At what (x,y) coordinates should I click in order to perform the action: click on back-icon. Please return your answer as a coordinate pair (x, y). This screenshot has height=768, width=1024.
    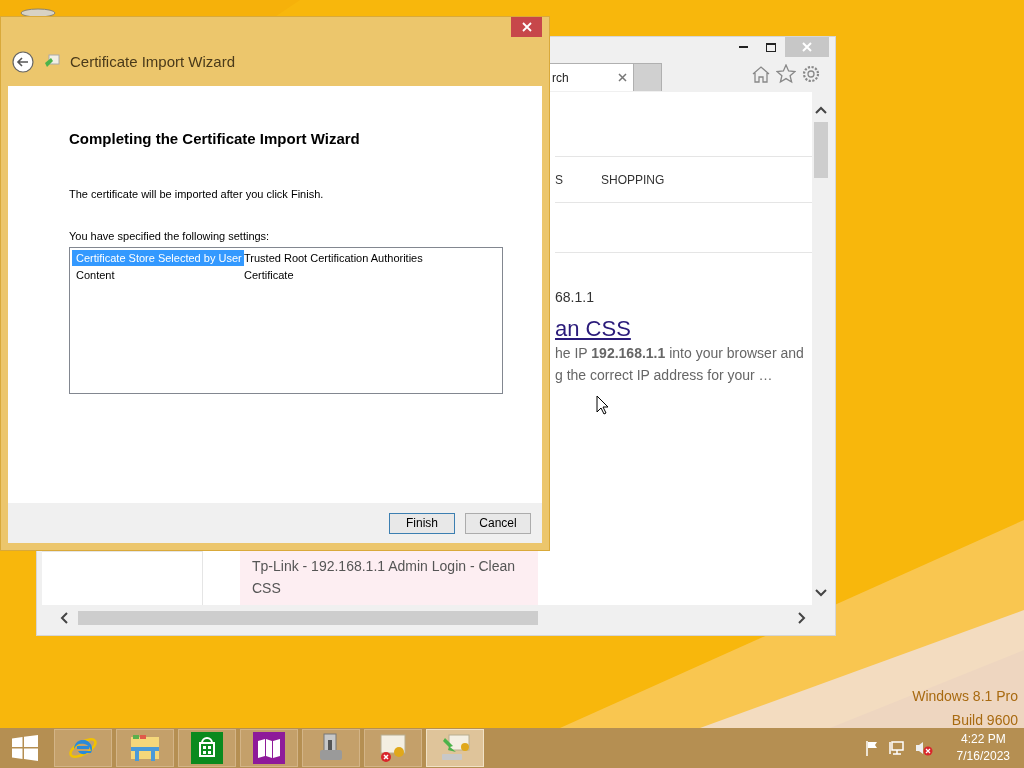
    Looking at the image, I should click on (23, 62).